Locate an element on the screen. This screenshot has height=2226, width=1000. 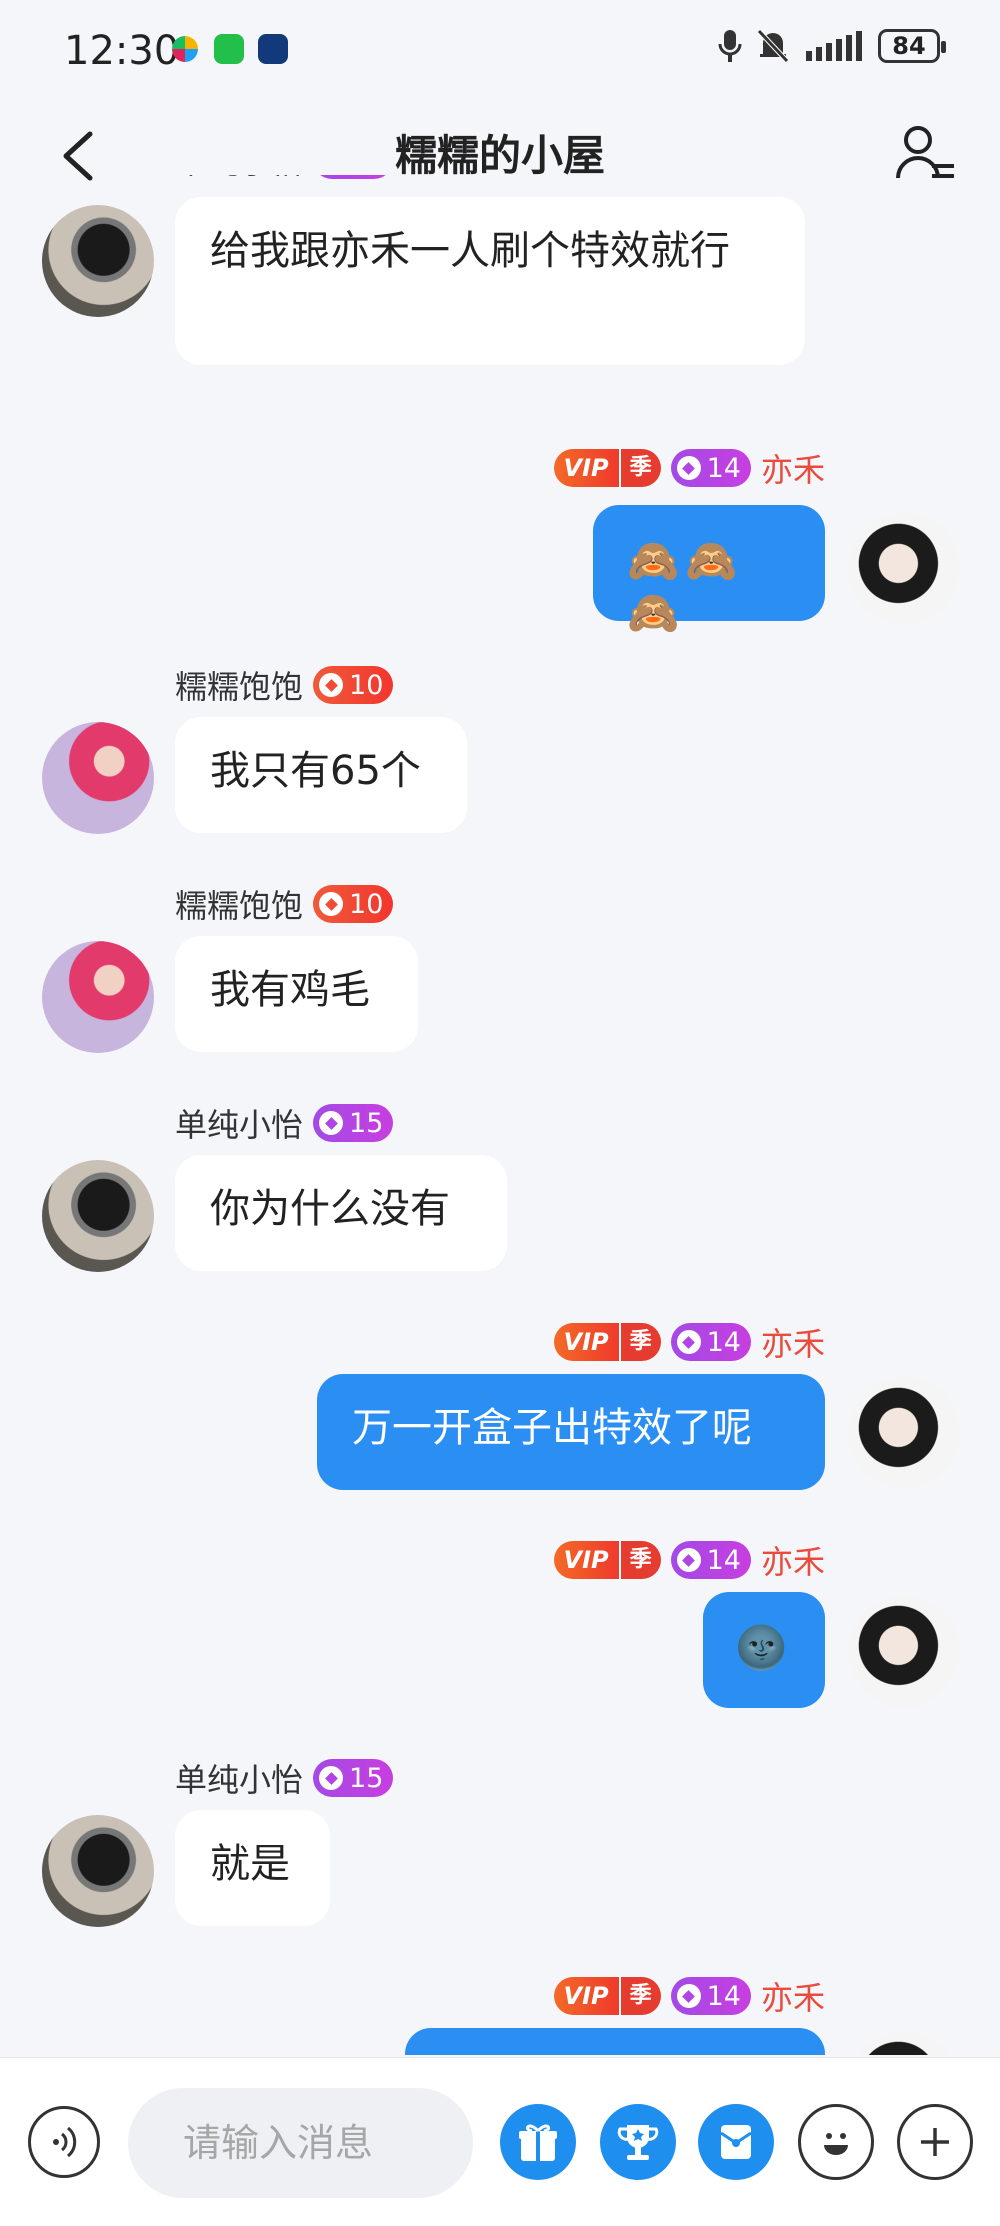
message-bubble: 给我跟亦禾一人刷个特效就行 is located at coordinates (490, 281).